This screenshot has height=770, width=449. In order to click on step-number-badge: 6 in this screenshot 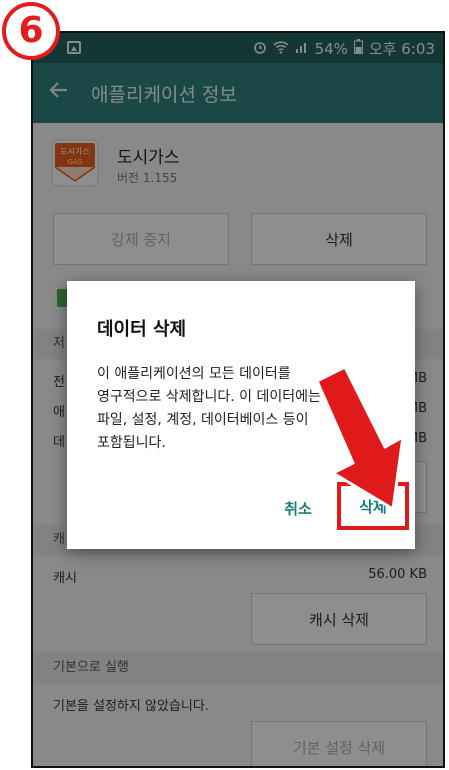, I will do `click(31, 31)`.